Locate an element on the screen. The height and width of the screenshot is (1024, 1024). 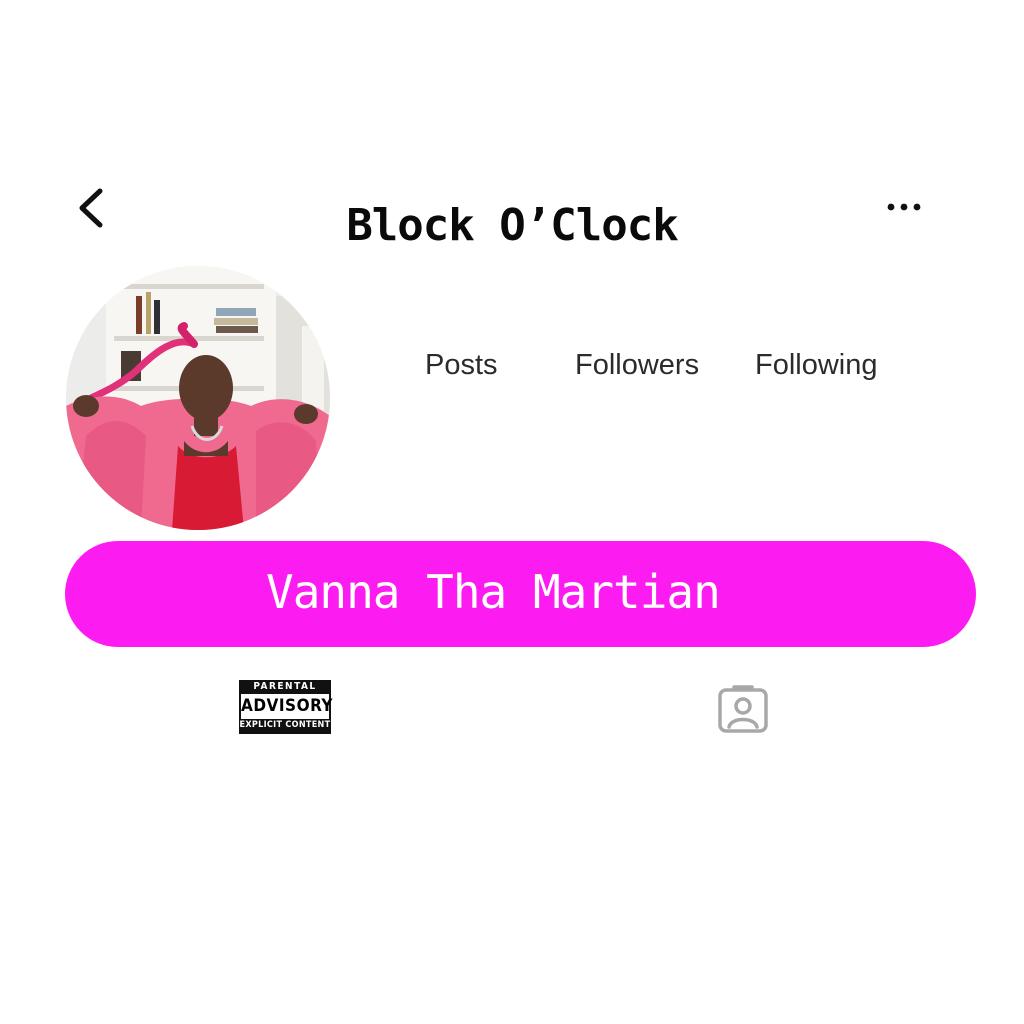
profile-photo is located at coordinates (198, 398).